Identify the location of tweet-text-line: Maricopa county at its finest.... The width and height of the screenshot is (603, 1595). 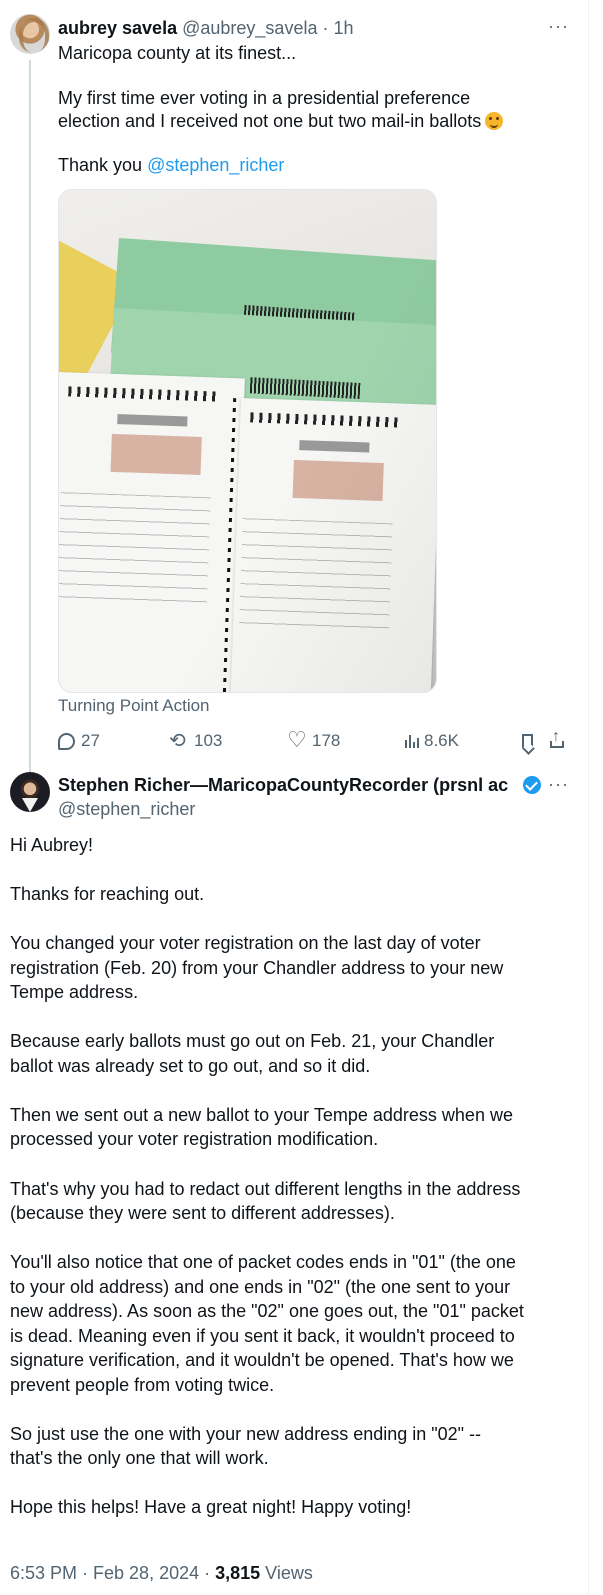
(177, 53).